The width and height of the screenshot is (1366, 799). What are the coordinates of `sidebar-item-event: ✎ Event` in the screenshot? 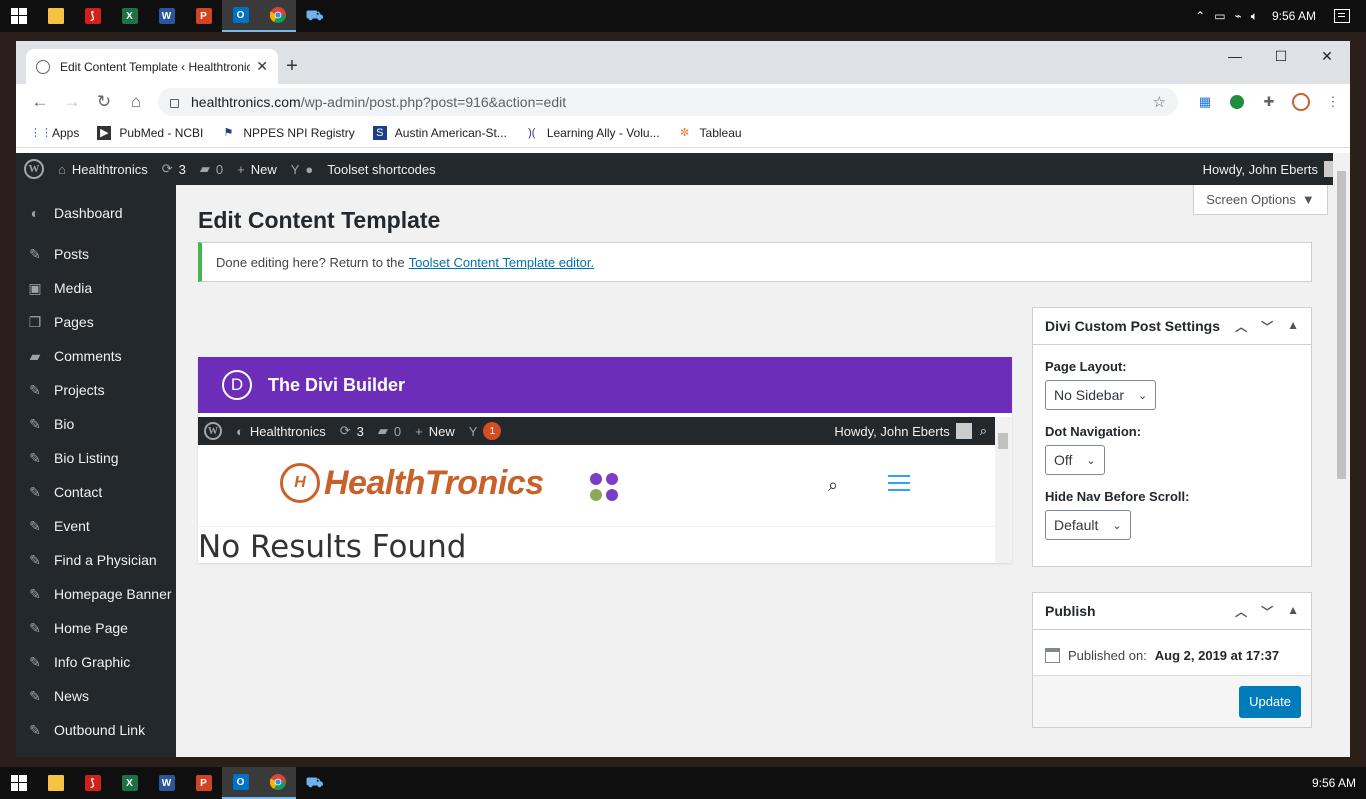 It's located at (96, 526).